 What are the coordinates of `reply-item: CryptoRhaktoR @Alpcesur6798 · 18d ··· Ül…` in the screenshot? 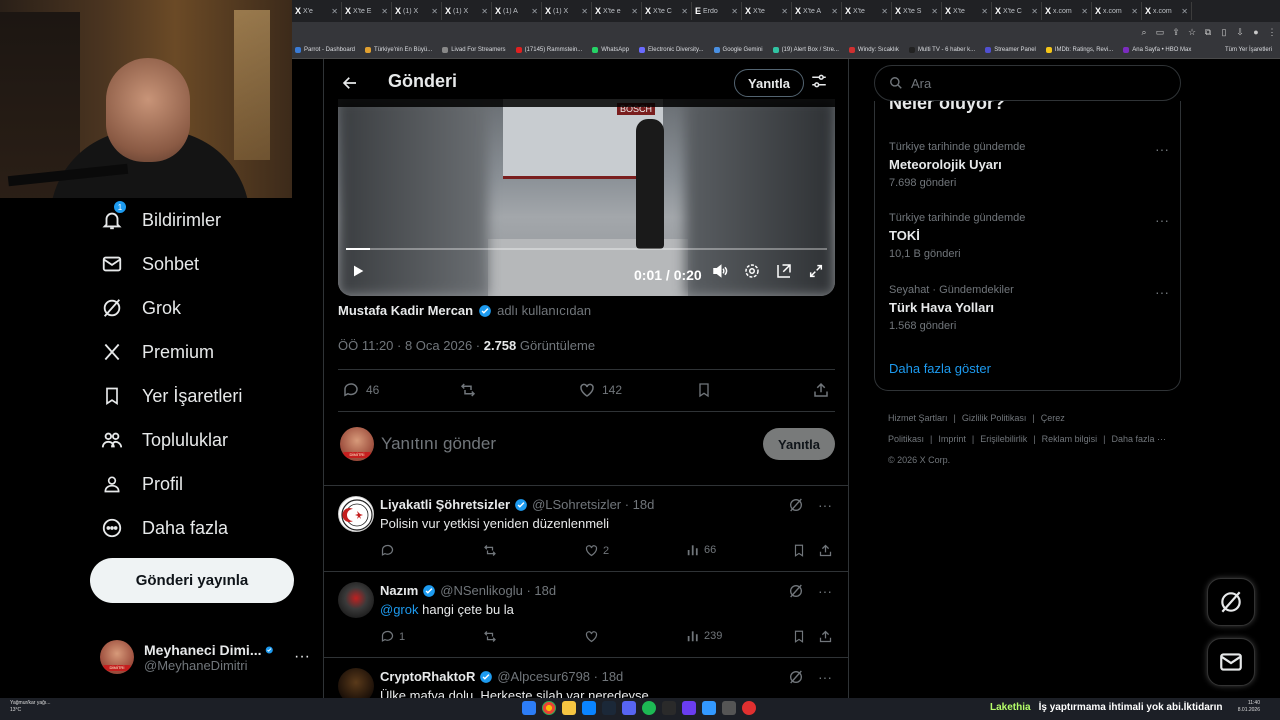 It's located at (586, 677).